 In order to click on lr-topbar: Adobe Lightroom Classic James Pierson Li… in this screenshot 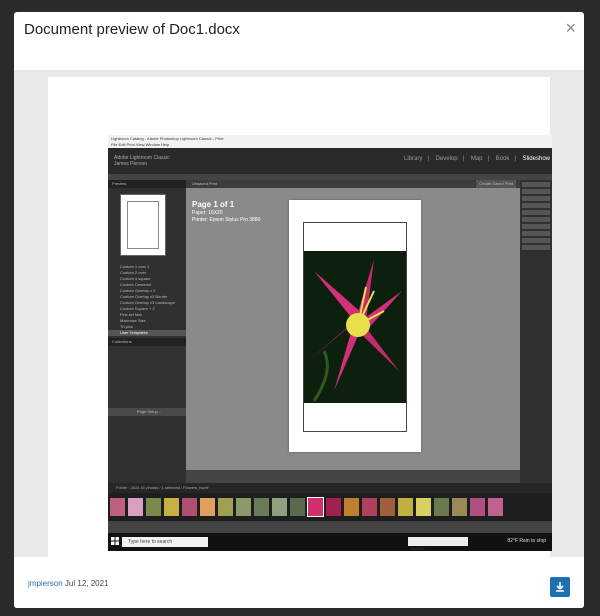, I will do `click(330, 161)`.